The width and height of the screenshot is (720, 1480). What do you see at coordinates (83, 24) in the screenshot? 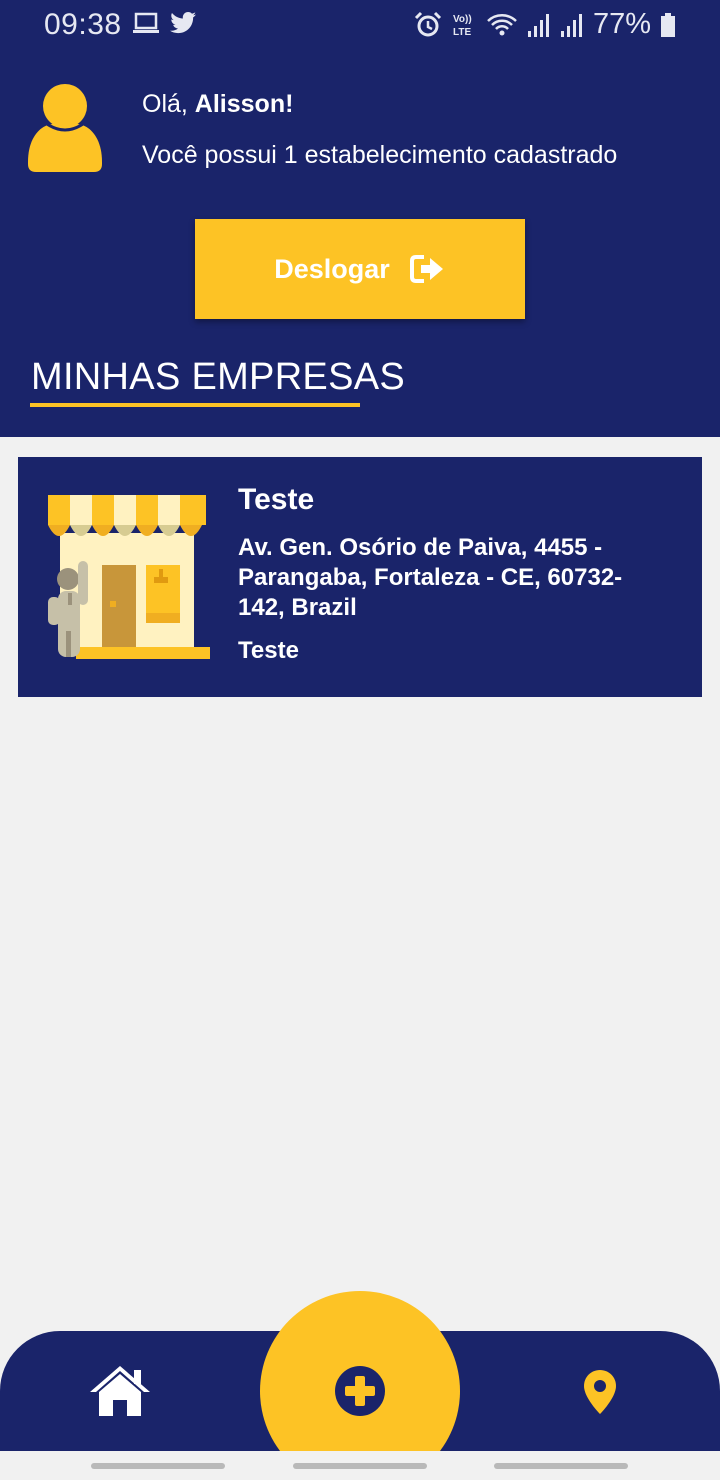
I see `status-time: 09:38` at bounding box center [83, 24].